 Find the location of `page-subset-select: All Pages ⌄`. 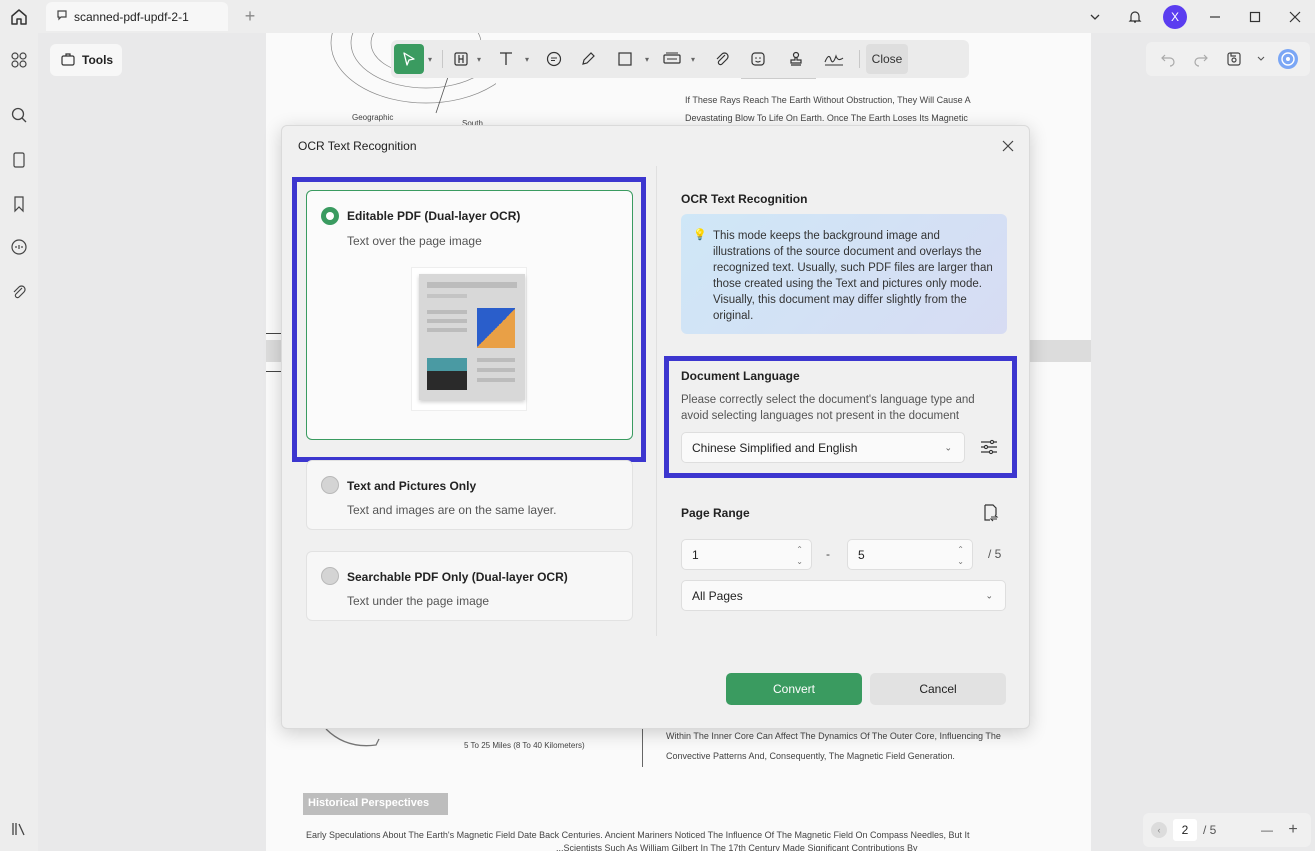

page-subset-select: All Pages ⌄ is located at coordinates (843, 595).